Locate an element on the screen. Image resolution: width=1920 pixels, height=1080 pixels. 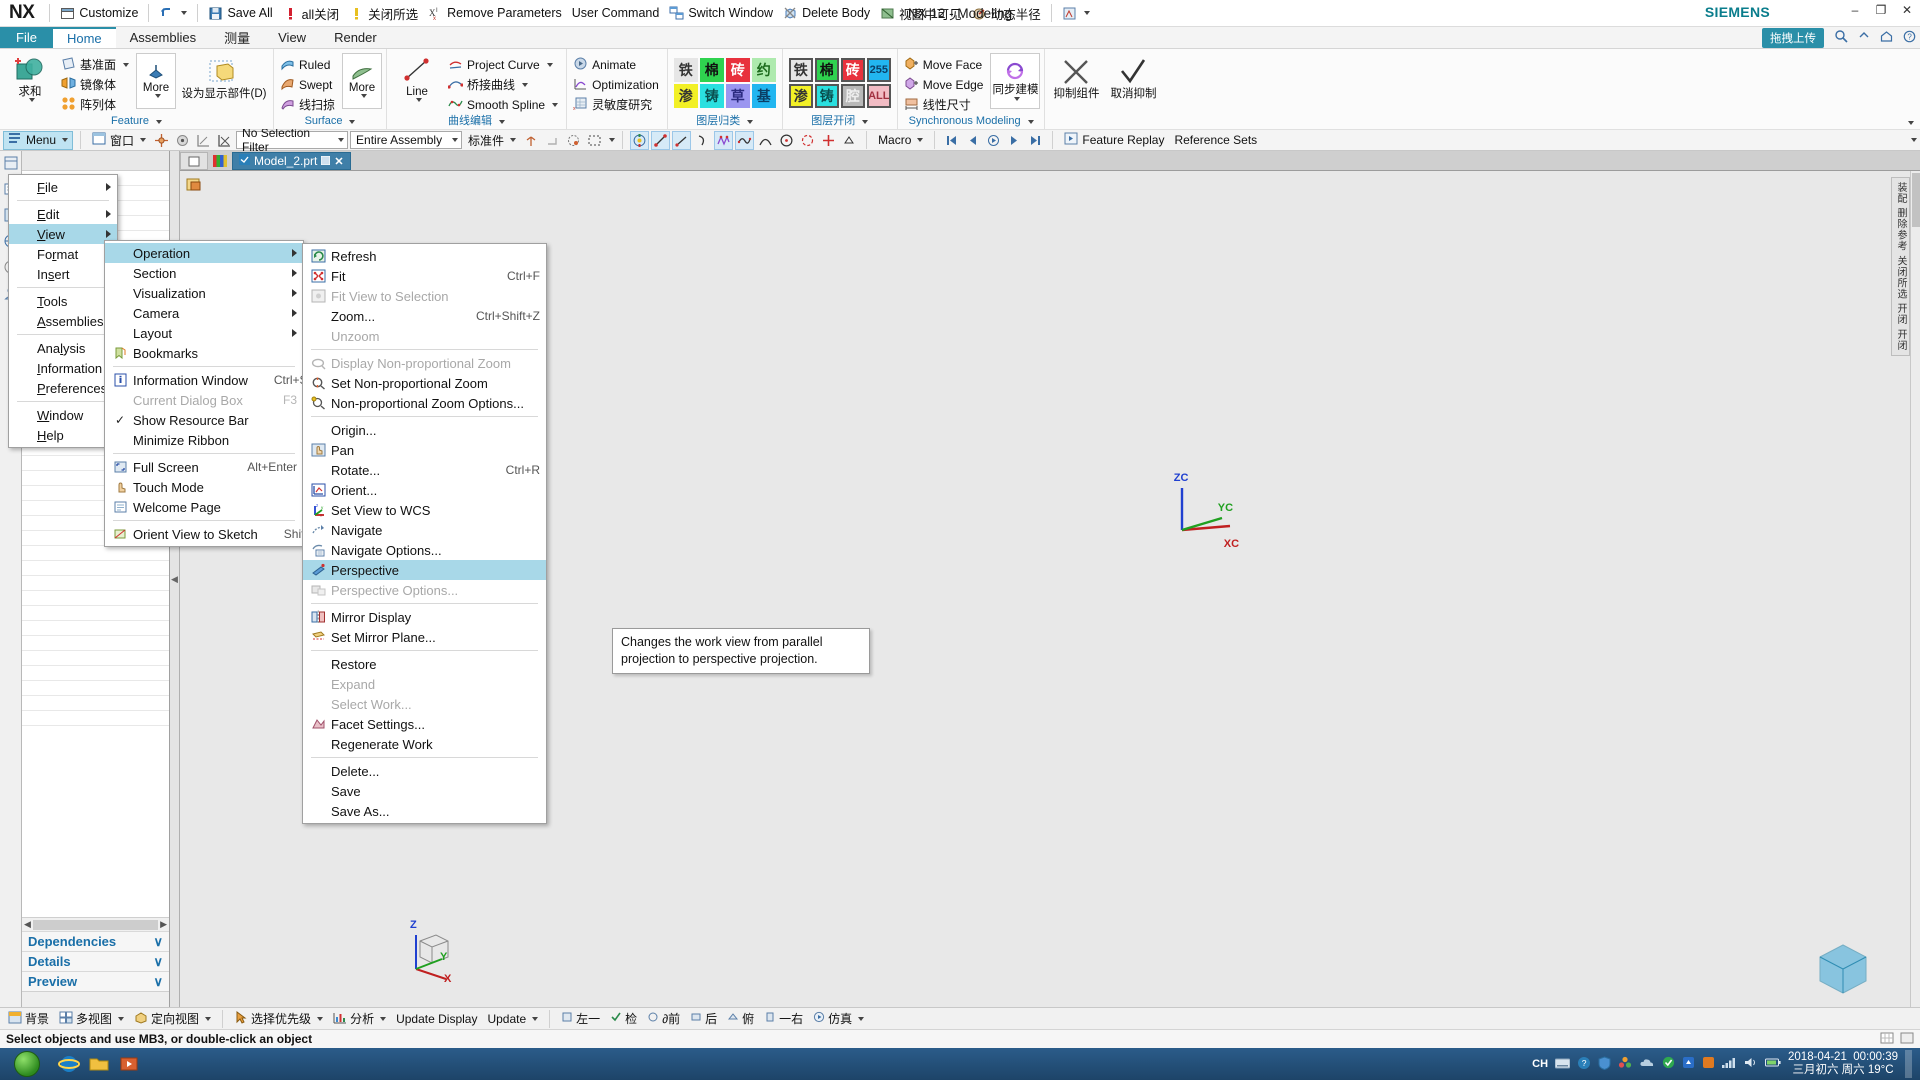
menu-item-edit: Edit is located at coordinates (63, 214).